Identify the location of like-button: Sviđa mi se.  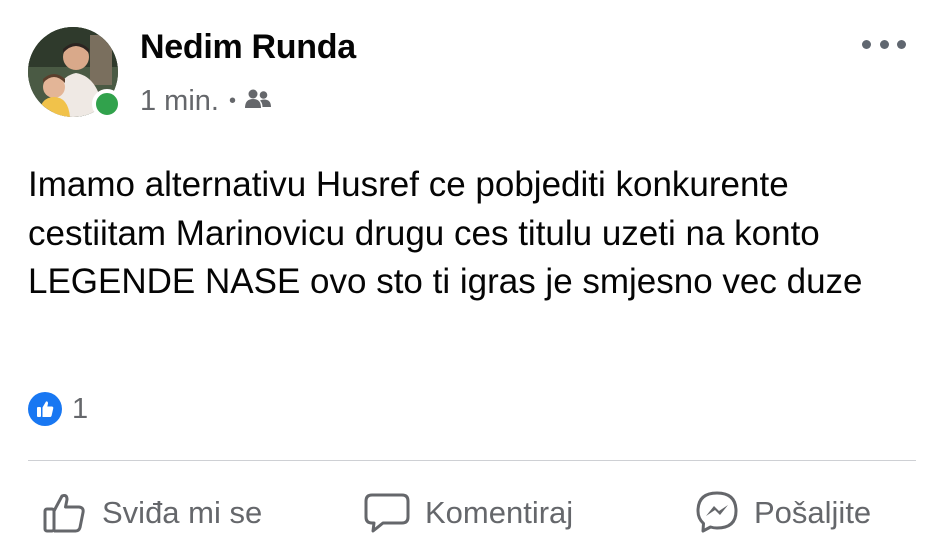
(152, 513).